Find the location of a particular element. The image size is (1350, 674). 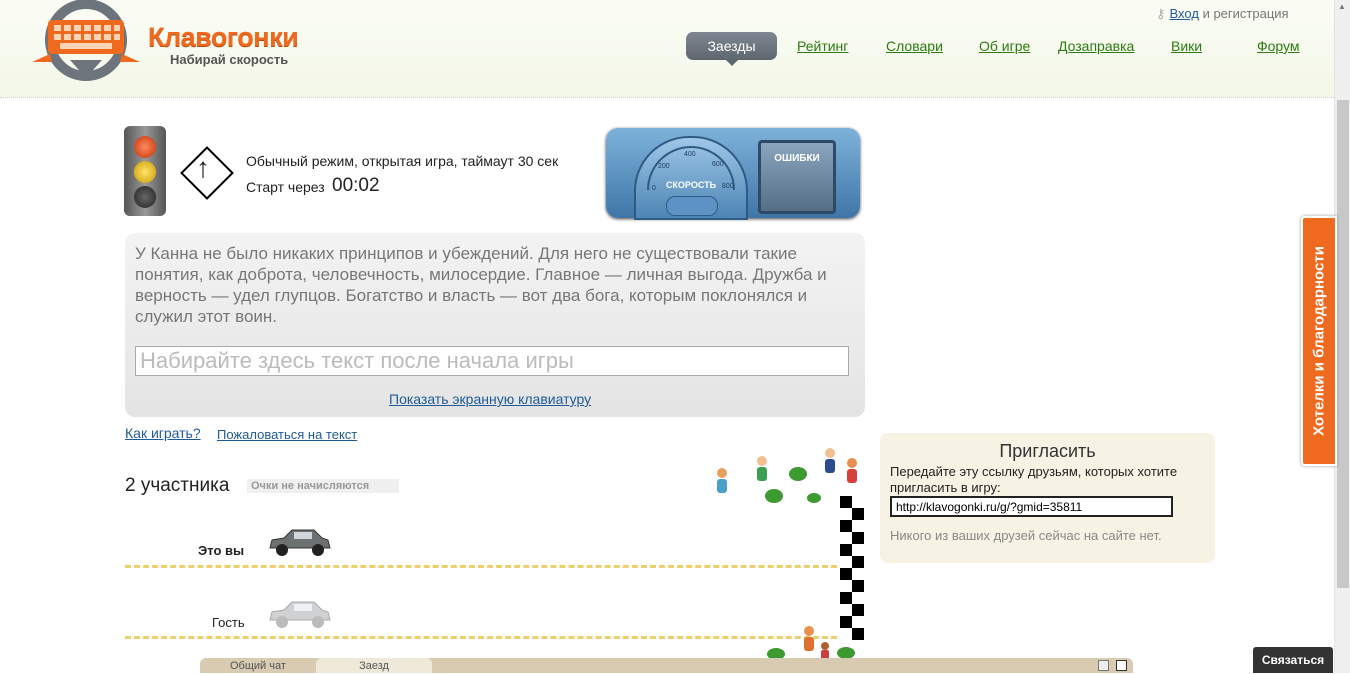

points-badge: Очки не начисляются is located at coordinates (323, 486).